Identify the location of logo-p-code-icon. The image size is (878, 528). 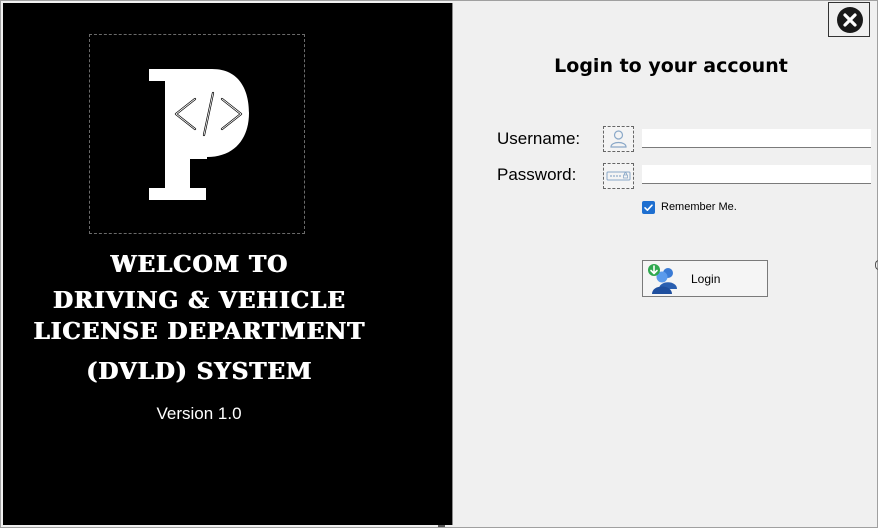
(199, 134).